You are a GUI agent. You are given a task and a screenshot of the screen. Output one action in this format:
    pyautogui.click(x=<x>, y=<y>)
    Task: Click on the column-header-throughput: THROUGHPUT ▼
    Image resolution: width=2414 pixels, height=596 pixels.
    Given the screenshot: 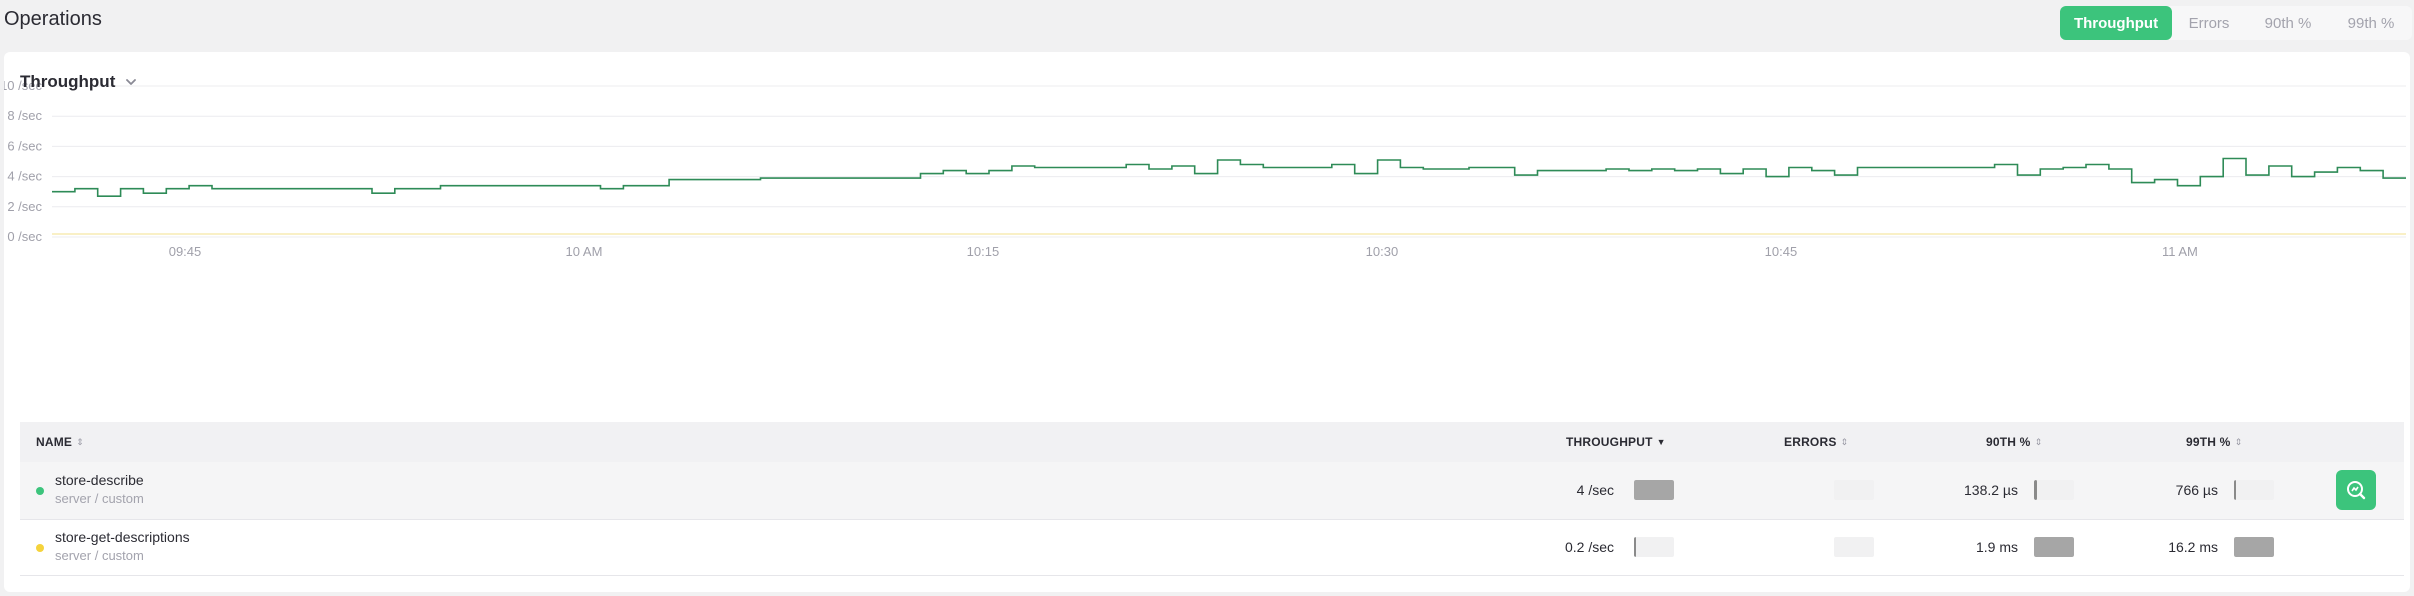 What is the action you would take?
    pyautogui.click(x=1616, y=442)
    